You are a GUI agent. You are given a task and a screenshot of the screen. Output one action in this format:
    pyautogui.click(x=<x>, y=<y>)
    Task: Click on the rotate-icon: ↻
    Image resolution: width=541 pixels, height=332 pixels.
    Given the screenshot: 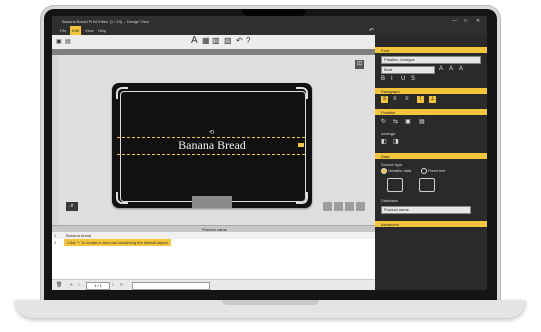 What is the action you would take?
    pyautogui.click(x=383, y=121)
    